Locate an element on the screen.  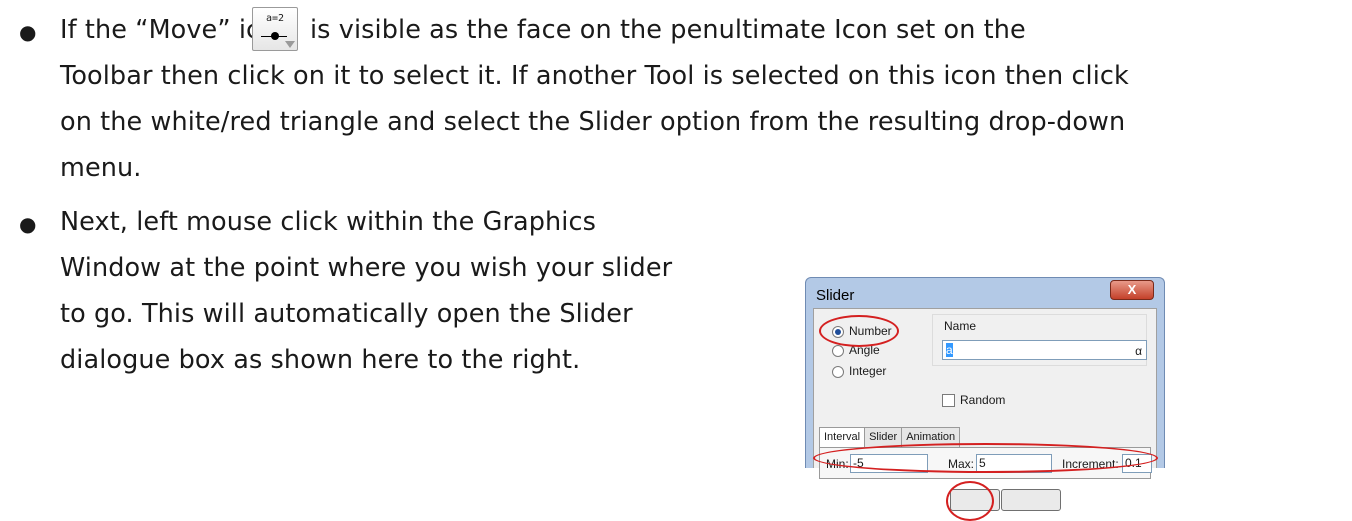
number-highlight-ellipse is located at coordinates (859, 331).